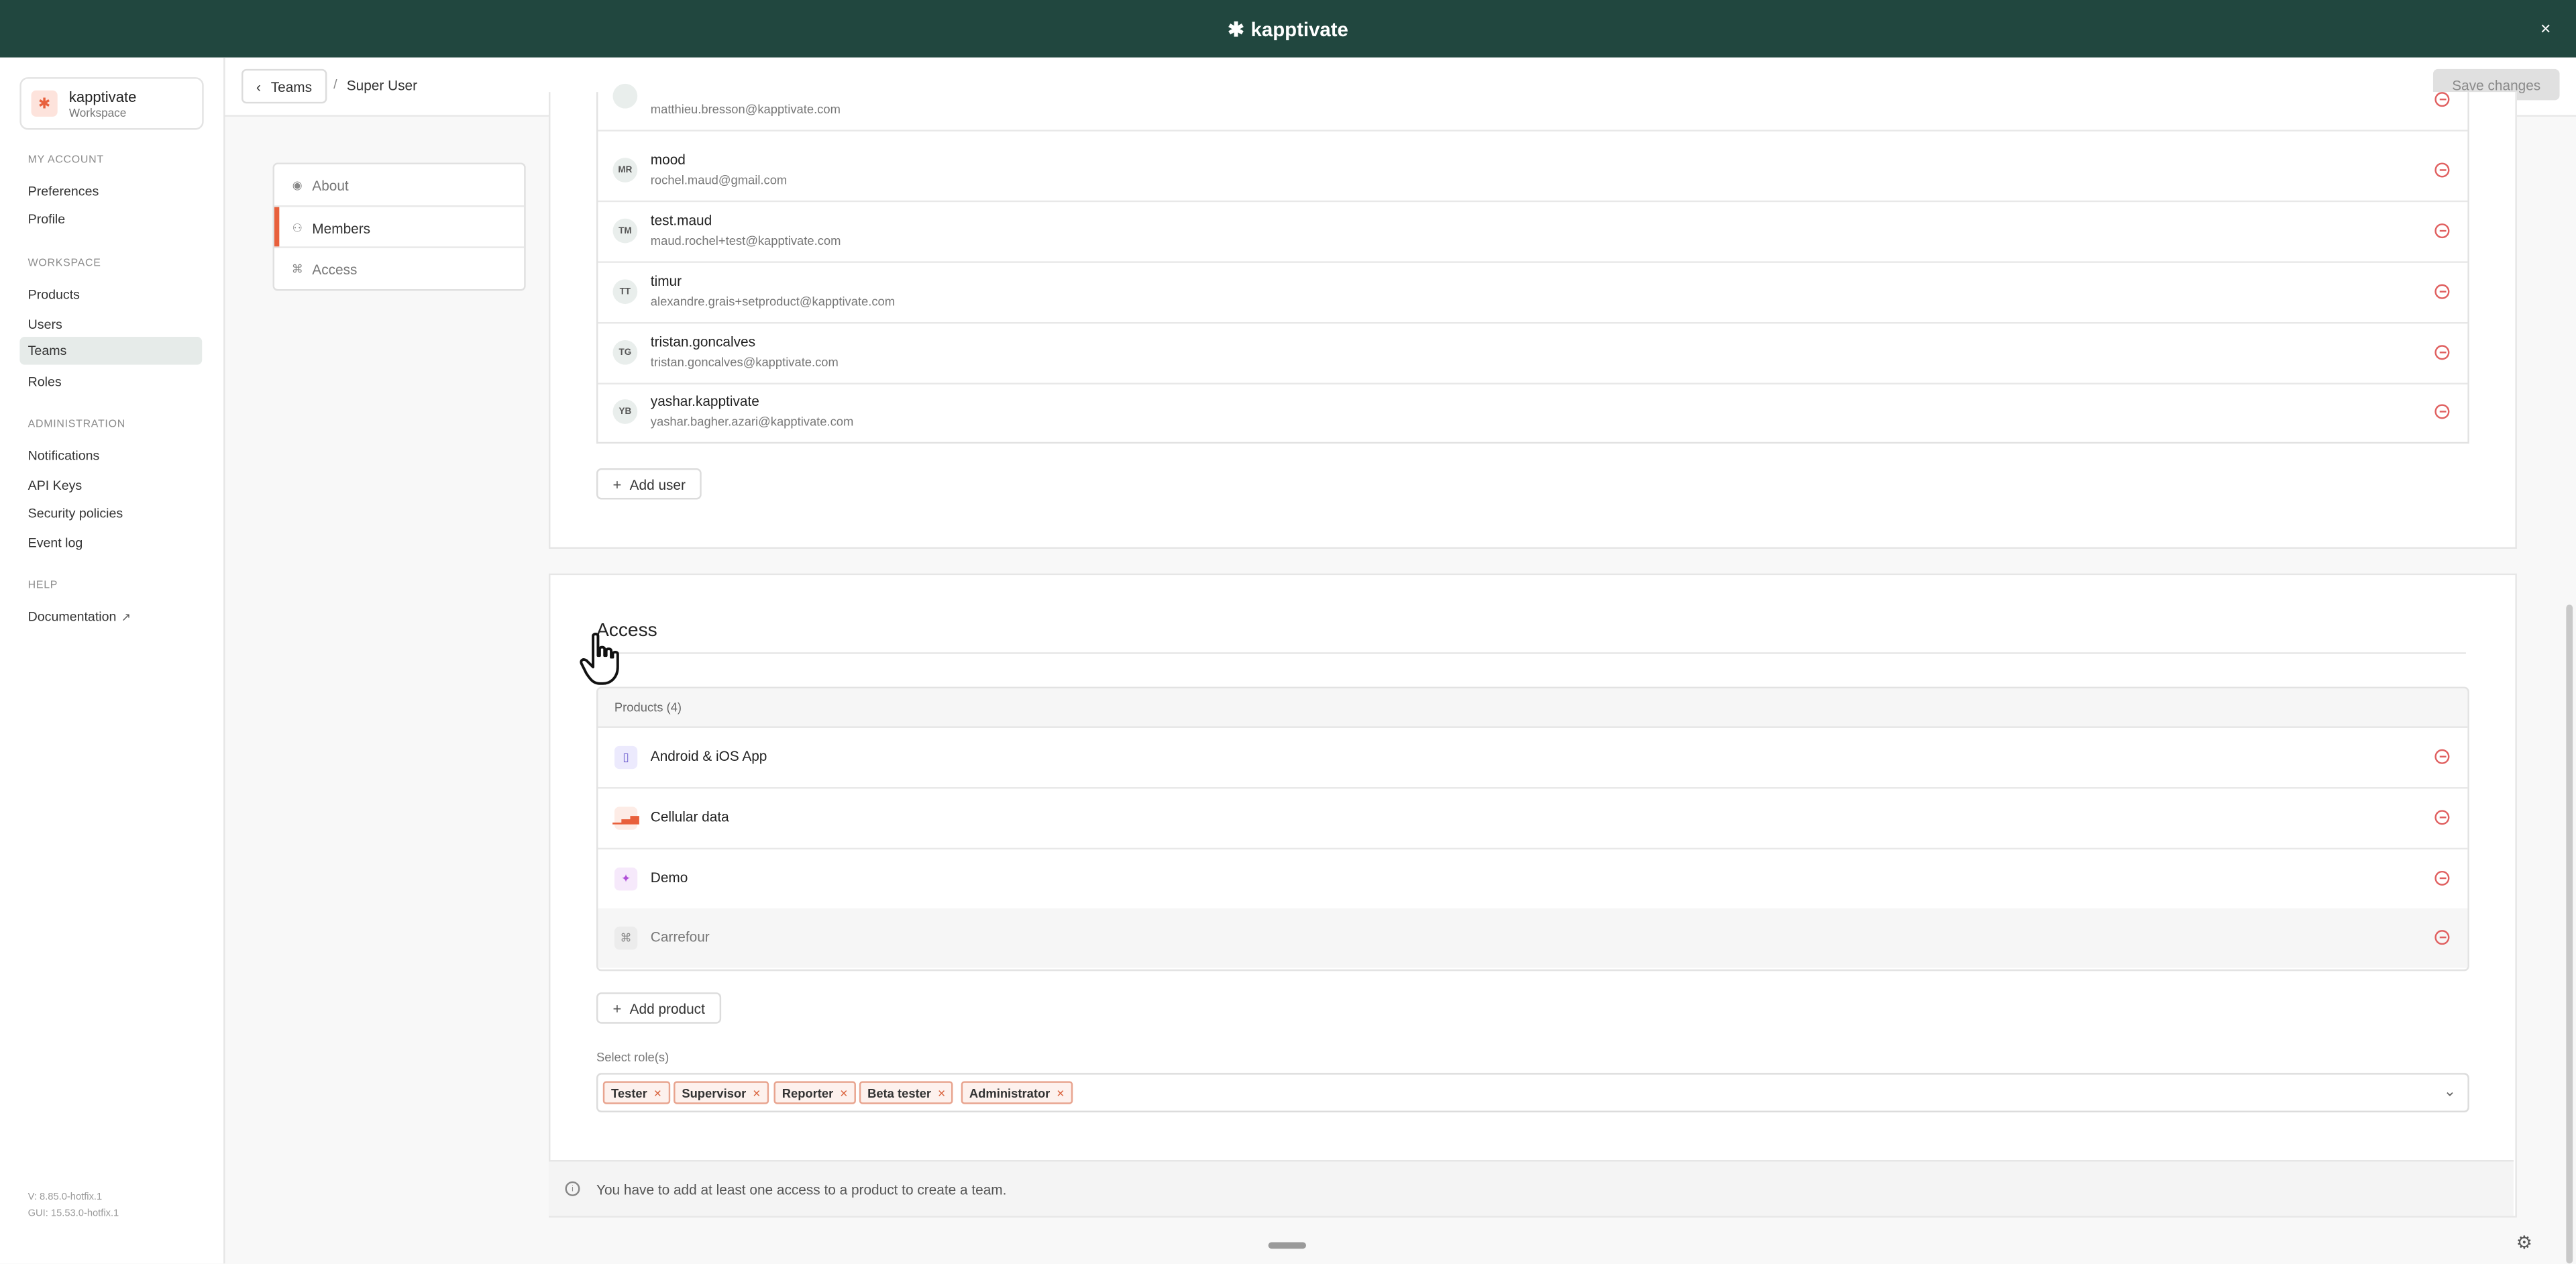 This screenshot has height=1264, width=2576. Describe the element at coordinates (1287, 1245) in the screenshot. I see `drag-handle` at that location.